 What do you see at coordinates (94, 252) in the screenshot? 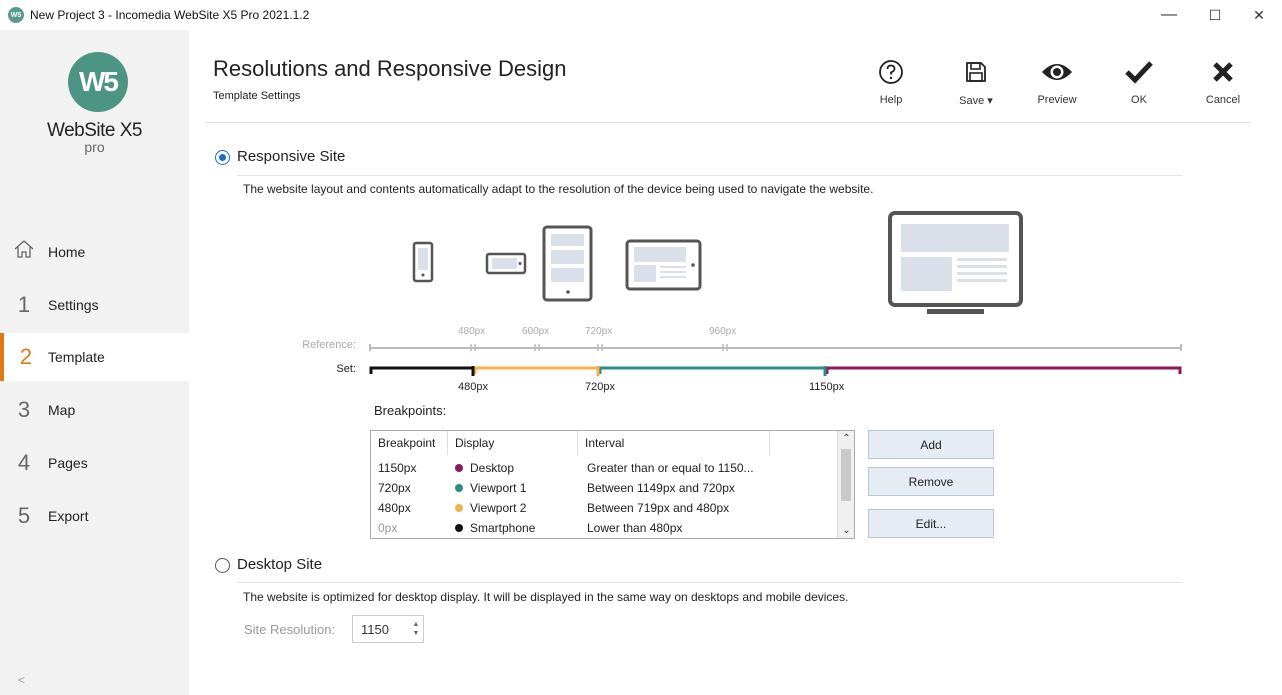
I see `sidebar-item-home: Home` at bounding box center [94, 252].